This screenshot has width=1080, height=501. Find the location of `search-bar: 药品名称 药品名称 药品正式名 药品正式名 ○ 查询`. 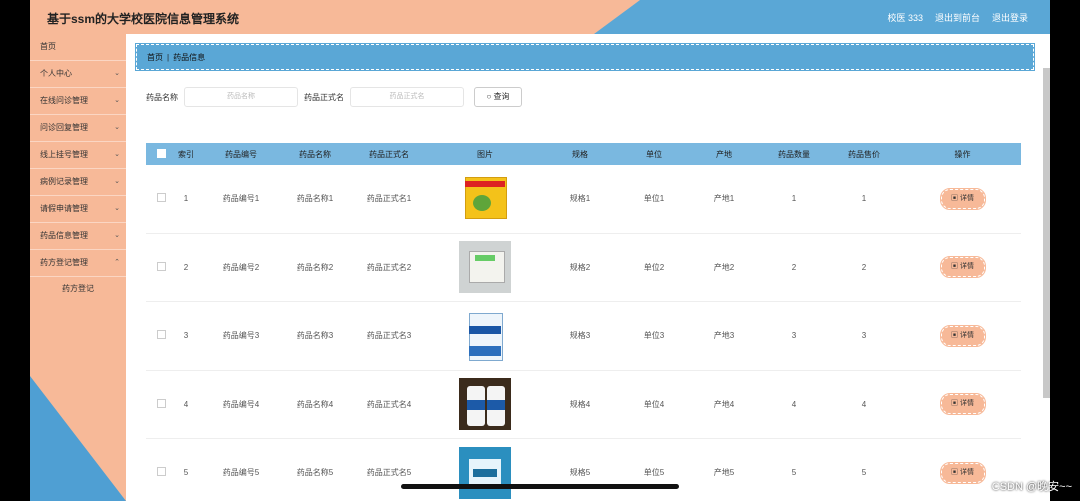

search-bar: 药品名称 药品名称 药品正式名 药品正式名 ○ 查询 is located at coordinates (334, 97).